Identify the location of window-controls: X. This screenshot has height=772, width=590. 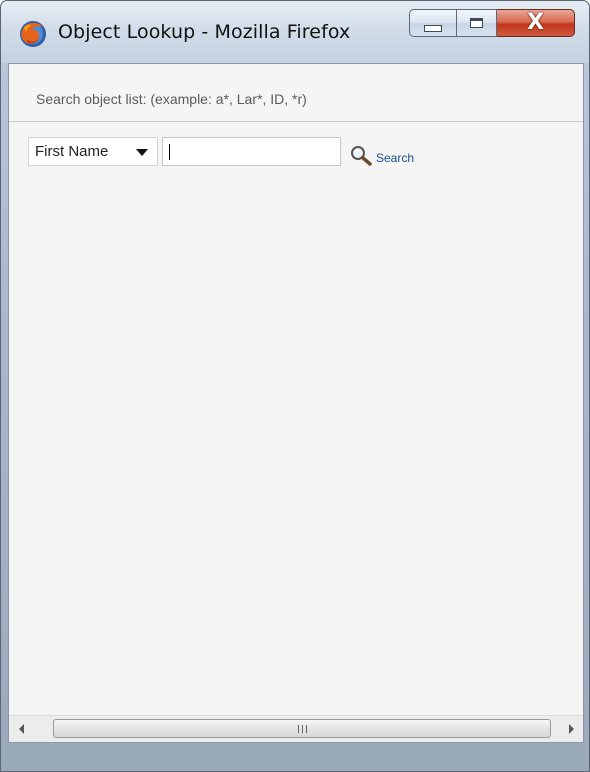
(492, 24).